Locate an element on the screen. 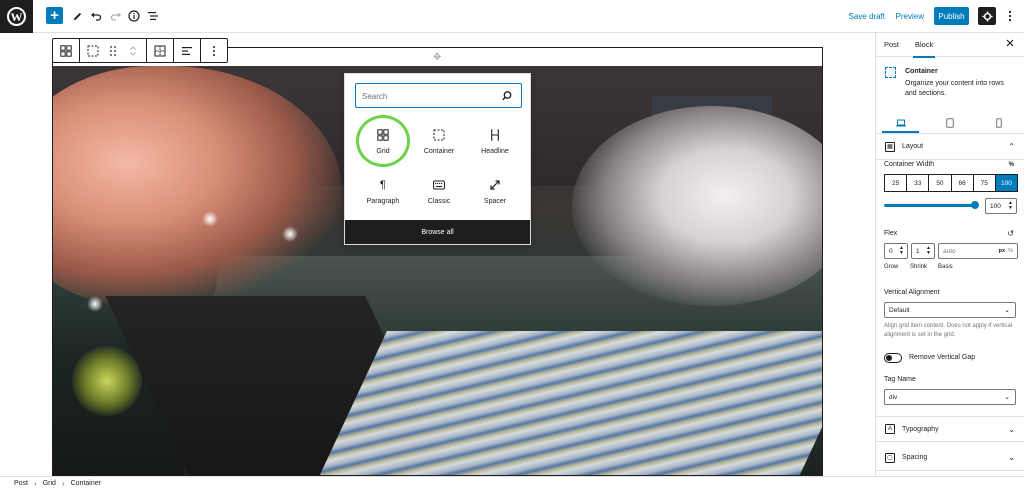  width-option-33: 33 is located at coordinates (918, 183).